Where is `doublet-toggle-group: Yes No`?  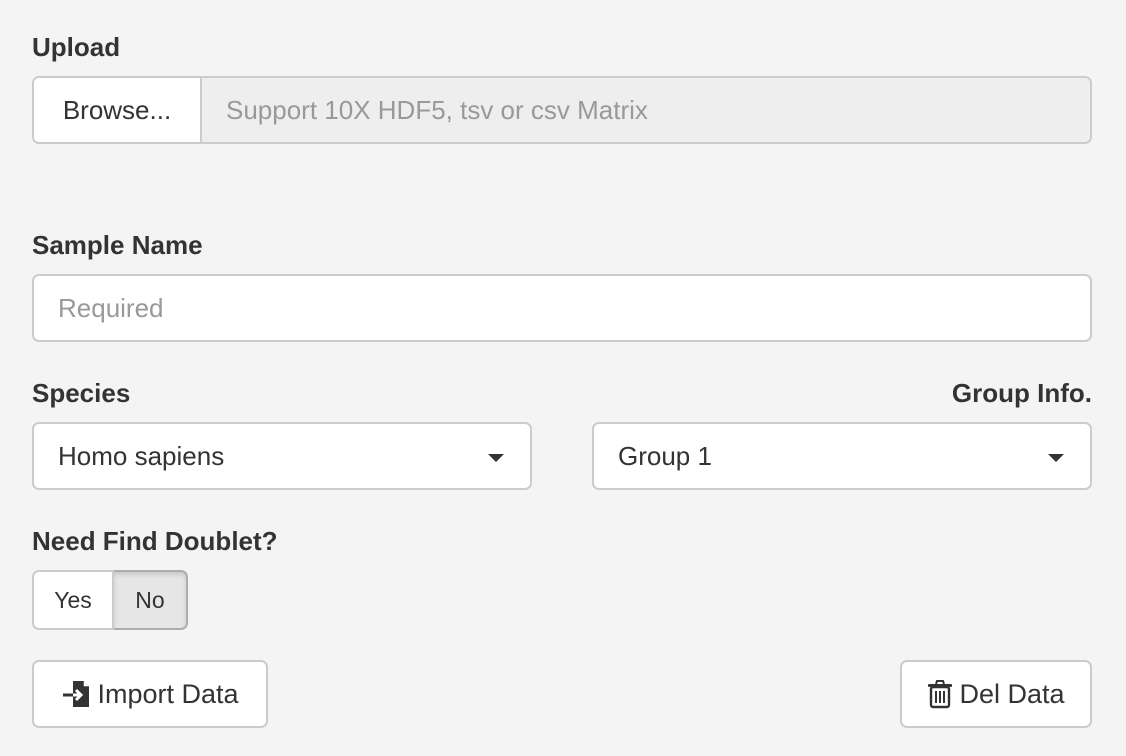 doublet-toggle-group: Yes No is located at coordinates (110, 600).